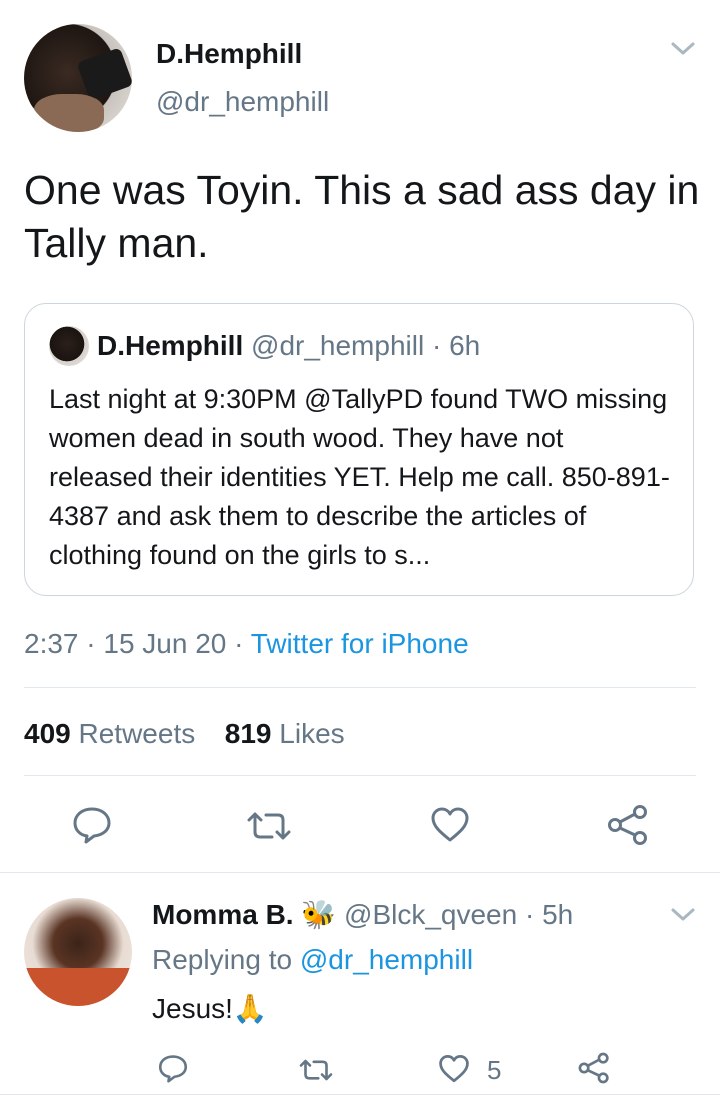  What do you see at coordinates (246, 644) in the screenshot?
I see `tweet-meta: 2:37 · 15 Jun 20 · Twitter for iPhone` at bounding box center [246, 644].